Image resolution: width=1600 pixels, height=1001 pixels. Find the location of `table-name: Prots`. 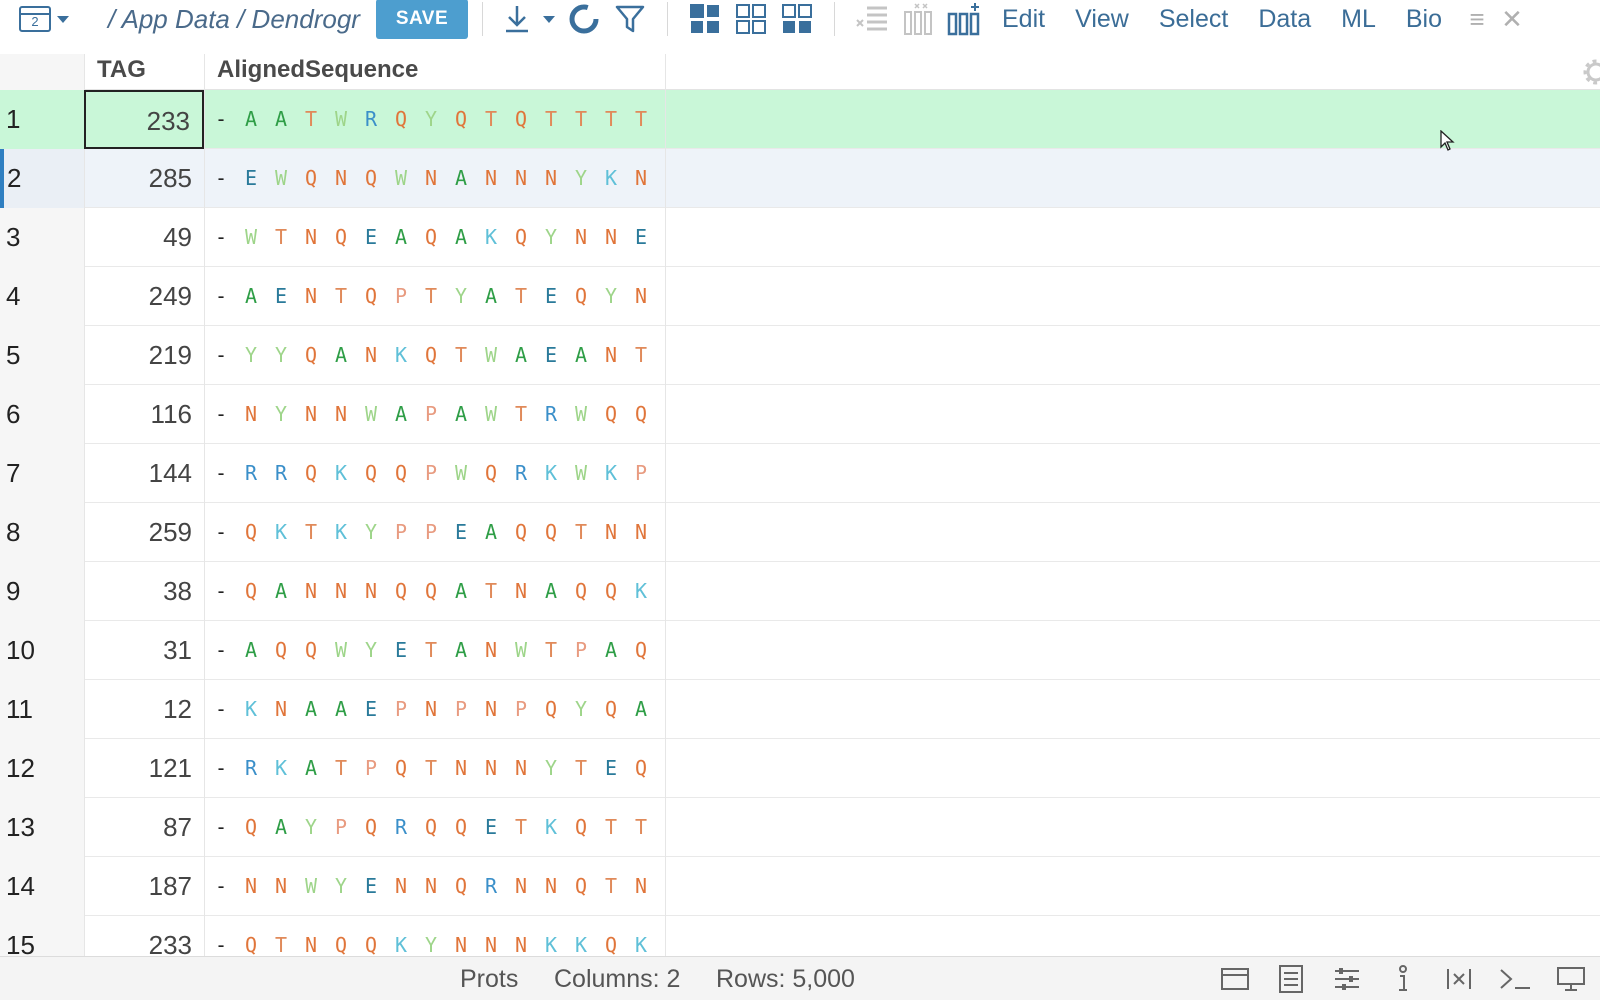

table-name: Prots is located at coordinates (489, 979).